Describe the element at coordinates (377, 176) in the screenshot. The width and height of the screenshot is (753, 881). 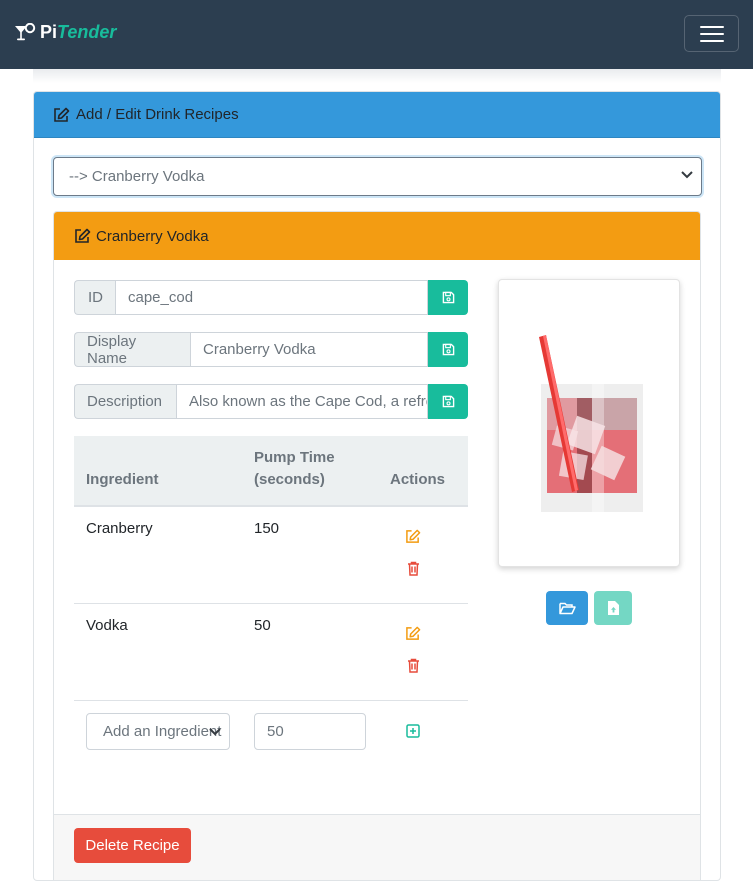
I see `recipe-select: --> Cranberry Vodka` at that location.